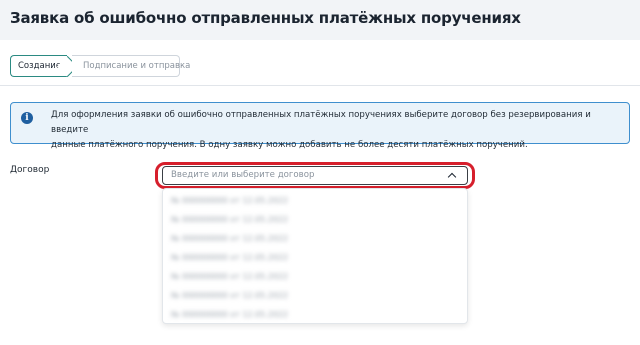 This screenshot has height=345, width=640. Describe the element at coordinates (131, 66) in the screenshot. I see `step-sign-and-send: Подписание и отправка` at that location.